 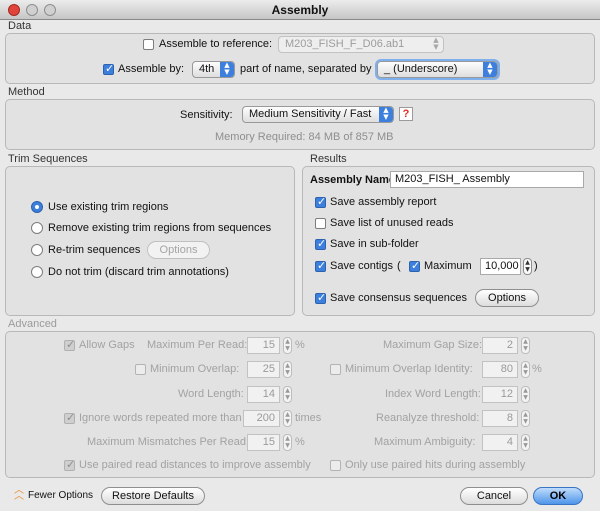 I want to click on trim-option-retrim-radio, so click(x=37, y=250).